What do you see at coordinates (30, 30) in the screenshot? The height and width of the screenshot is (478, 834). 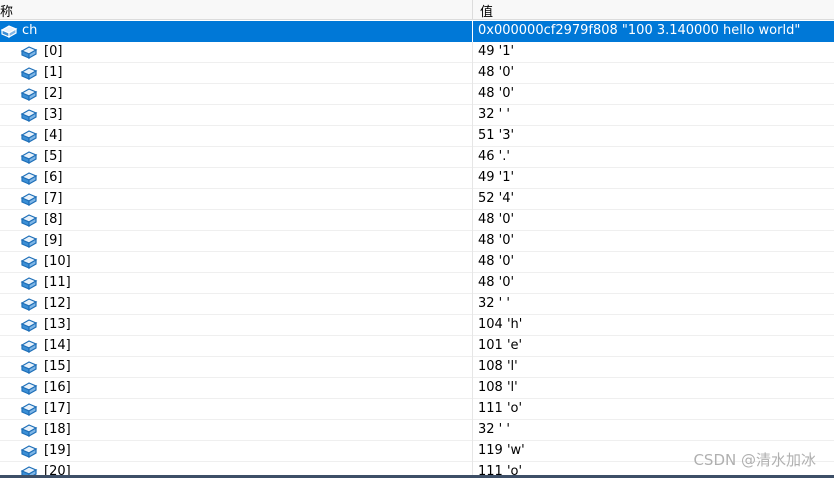 I see `row-name: ch` at bounding box center [30, 30].